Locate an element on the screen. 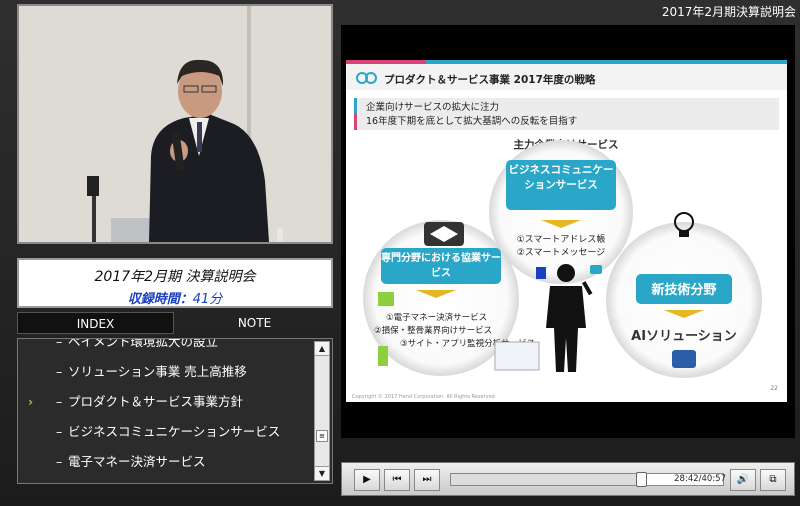 Image resolution: width=800 pixels, height=506 pixels. chat-icon is located at coordinates (596, 269).